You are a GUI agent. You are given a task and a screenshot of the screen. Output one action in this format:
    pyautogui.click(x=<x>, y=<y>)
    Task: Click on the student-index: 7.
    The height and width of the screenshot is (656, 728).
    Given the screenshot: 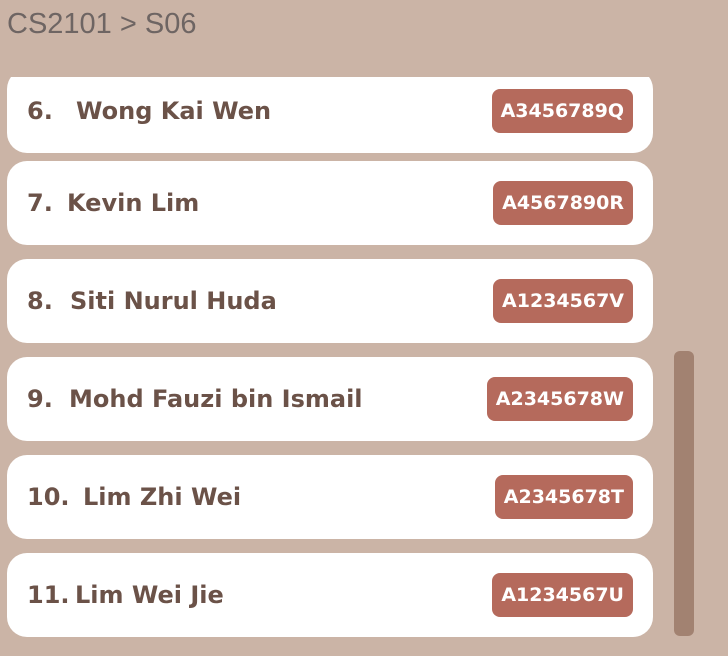 What is the action you would take?
    pyautogui.click(x=40, y=203)
    